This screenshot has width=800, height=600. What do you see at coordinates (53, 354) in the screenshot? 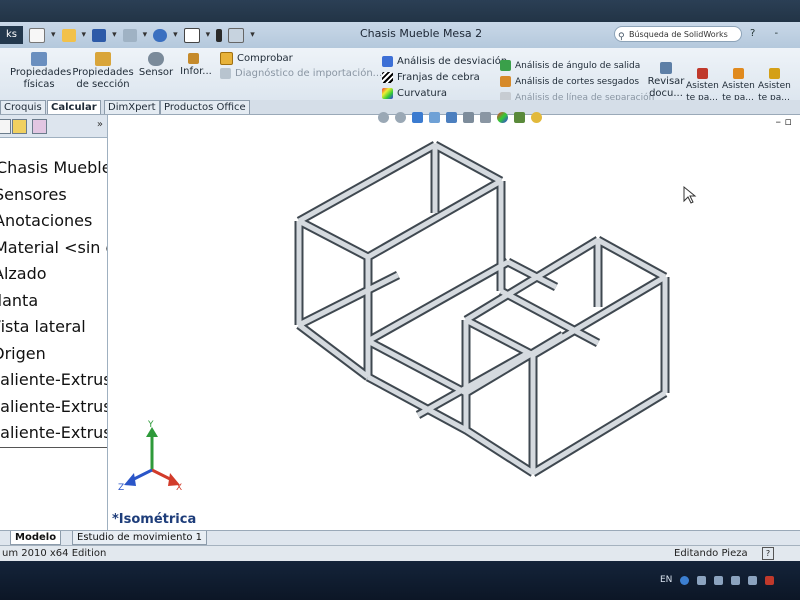
I see `tree-item-origin: Origen` at bounding box center [53, 354].